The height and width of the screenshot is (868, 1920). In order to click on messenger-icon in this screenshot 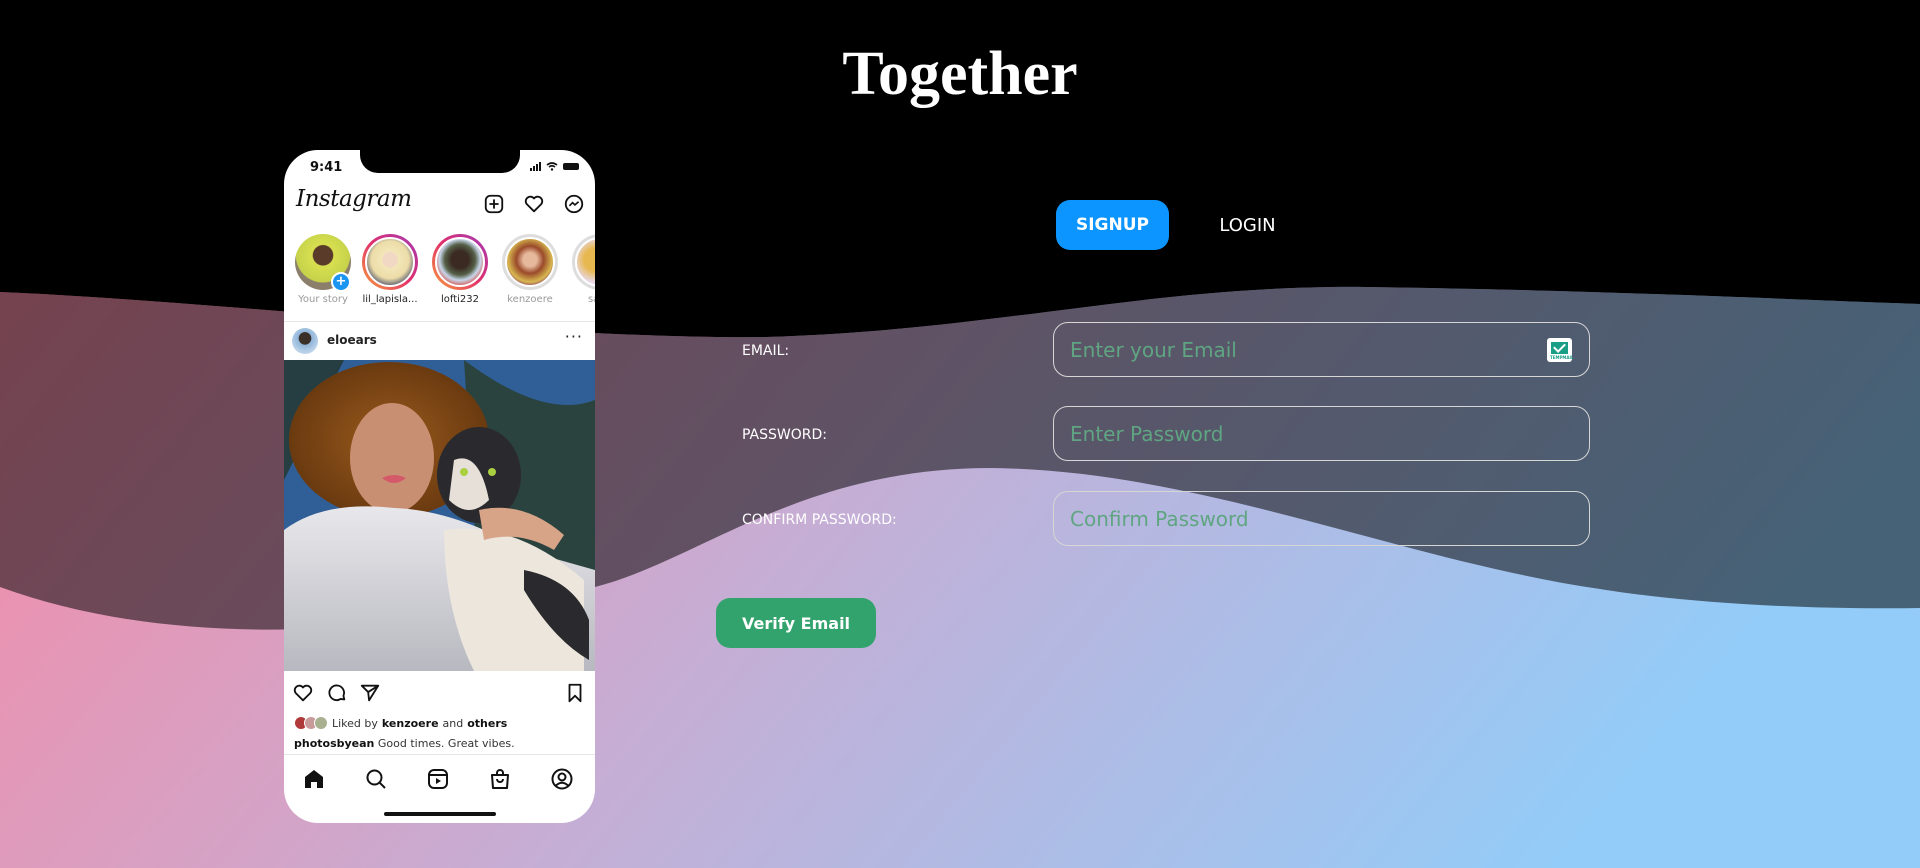, I will do `click(574, 204)`.